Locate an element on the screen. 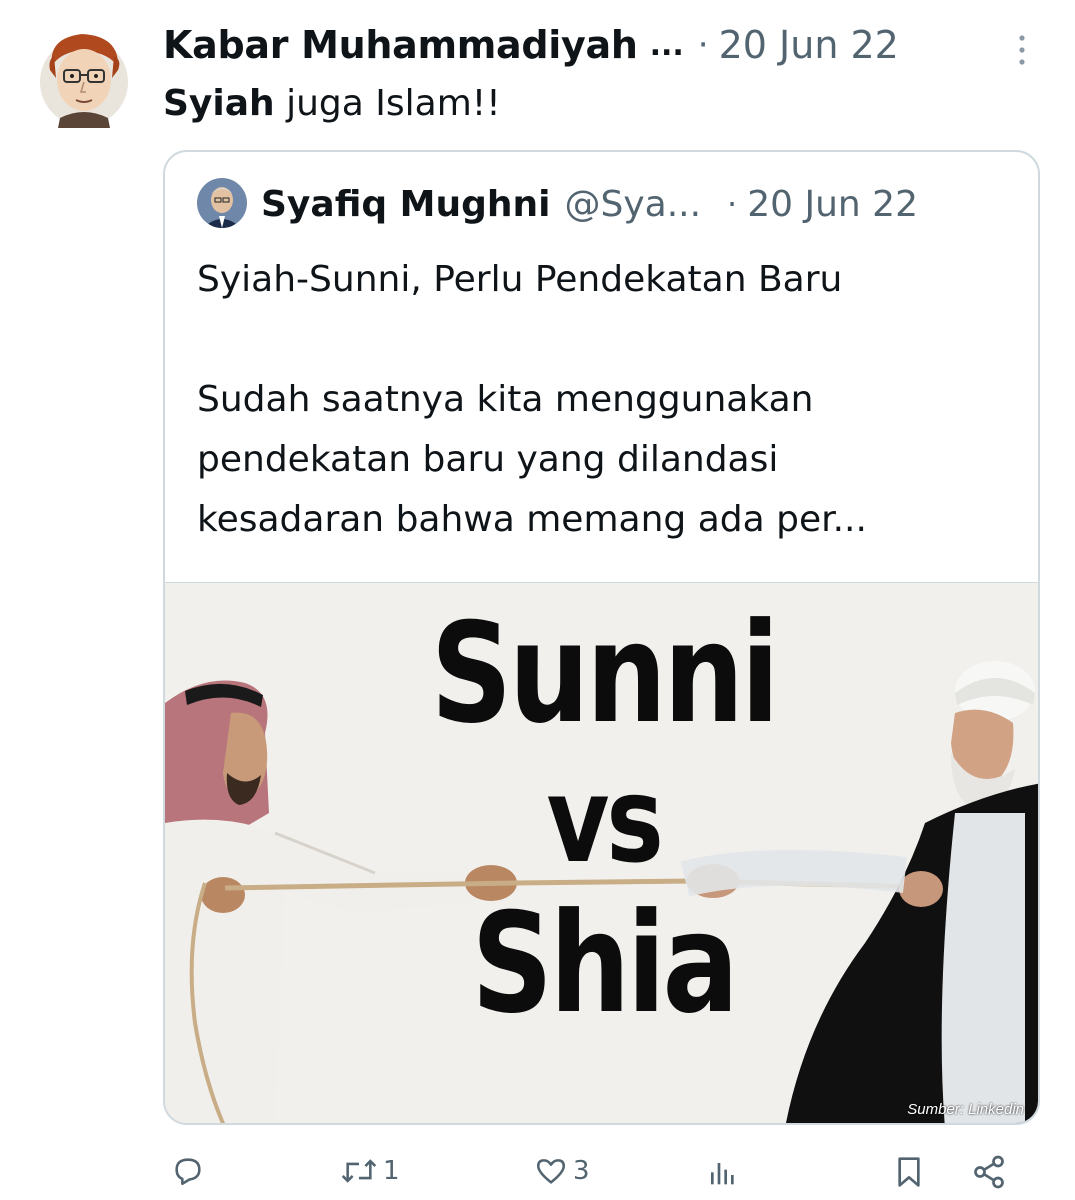  tweet-text-rest: juga Islam!! is located at coordinates (387, 103).